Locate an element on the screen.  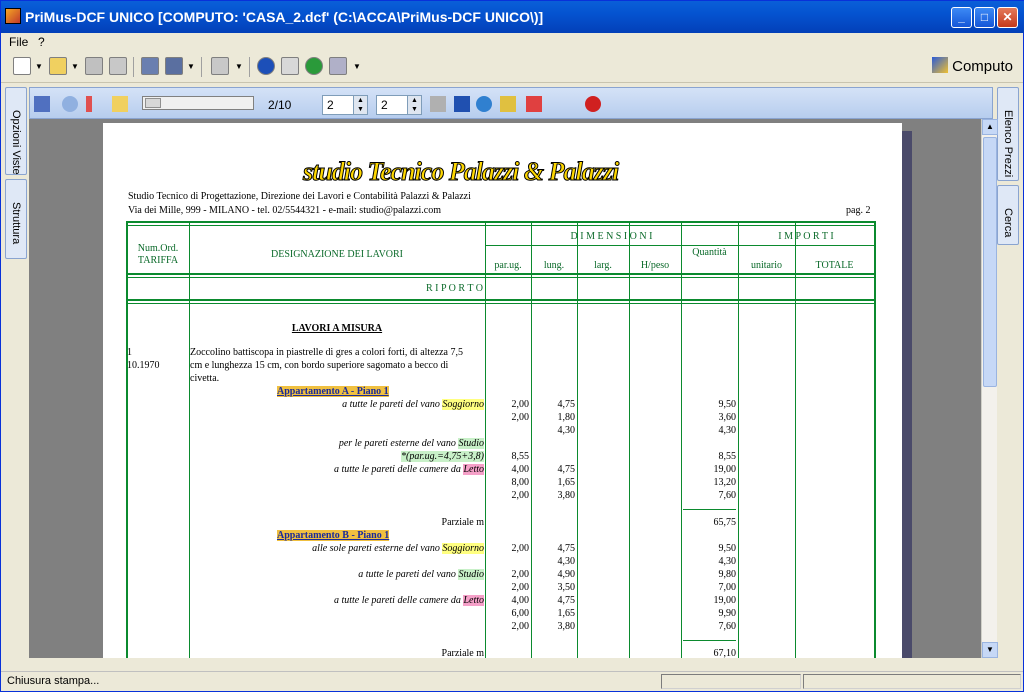
minimize-button: _ is located at coordinates (961, 17).